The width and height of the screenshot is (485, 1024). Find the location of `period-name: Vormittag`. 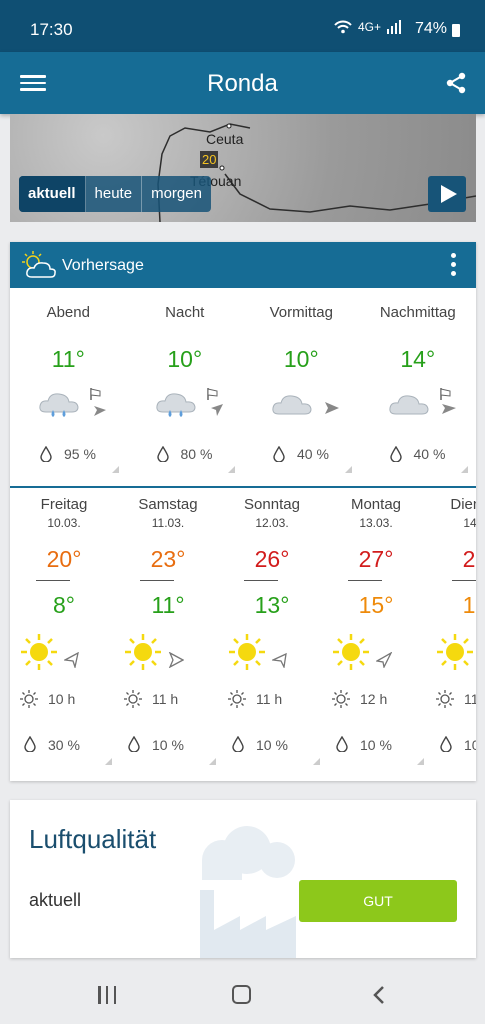

period-name: Vormittag is located at coordinates (301, 312).